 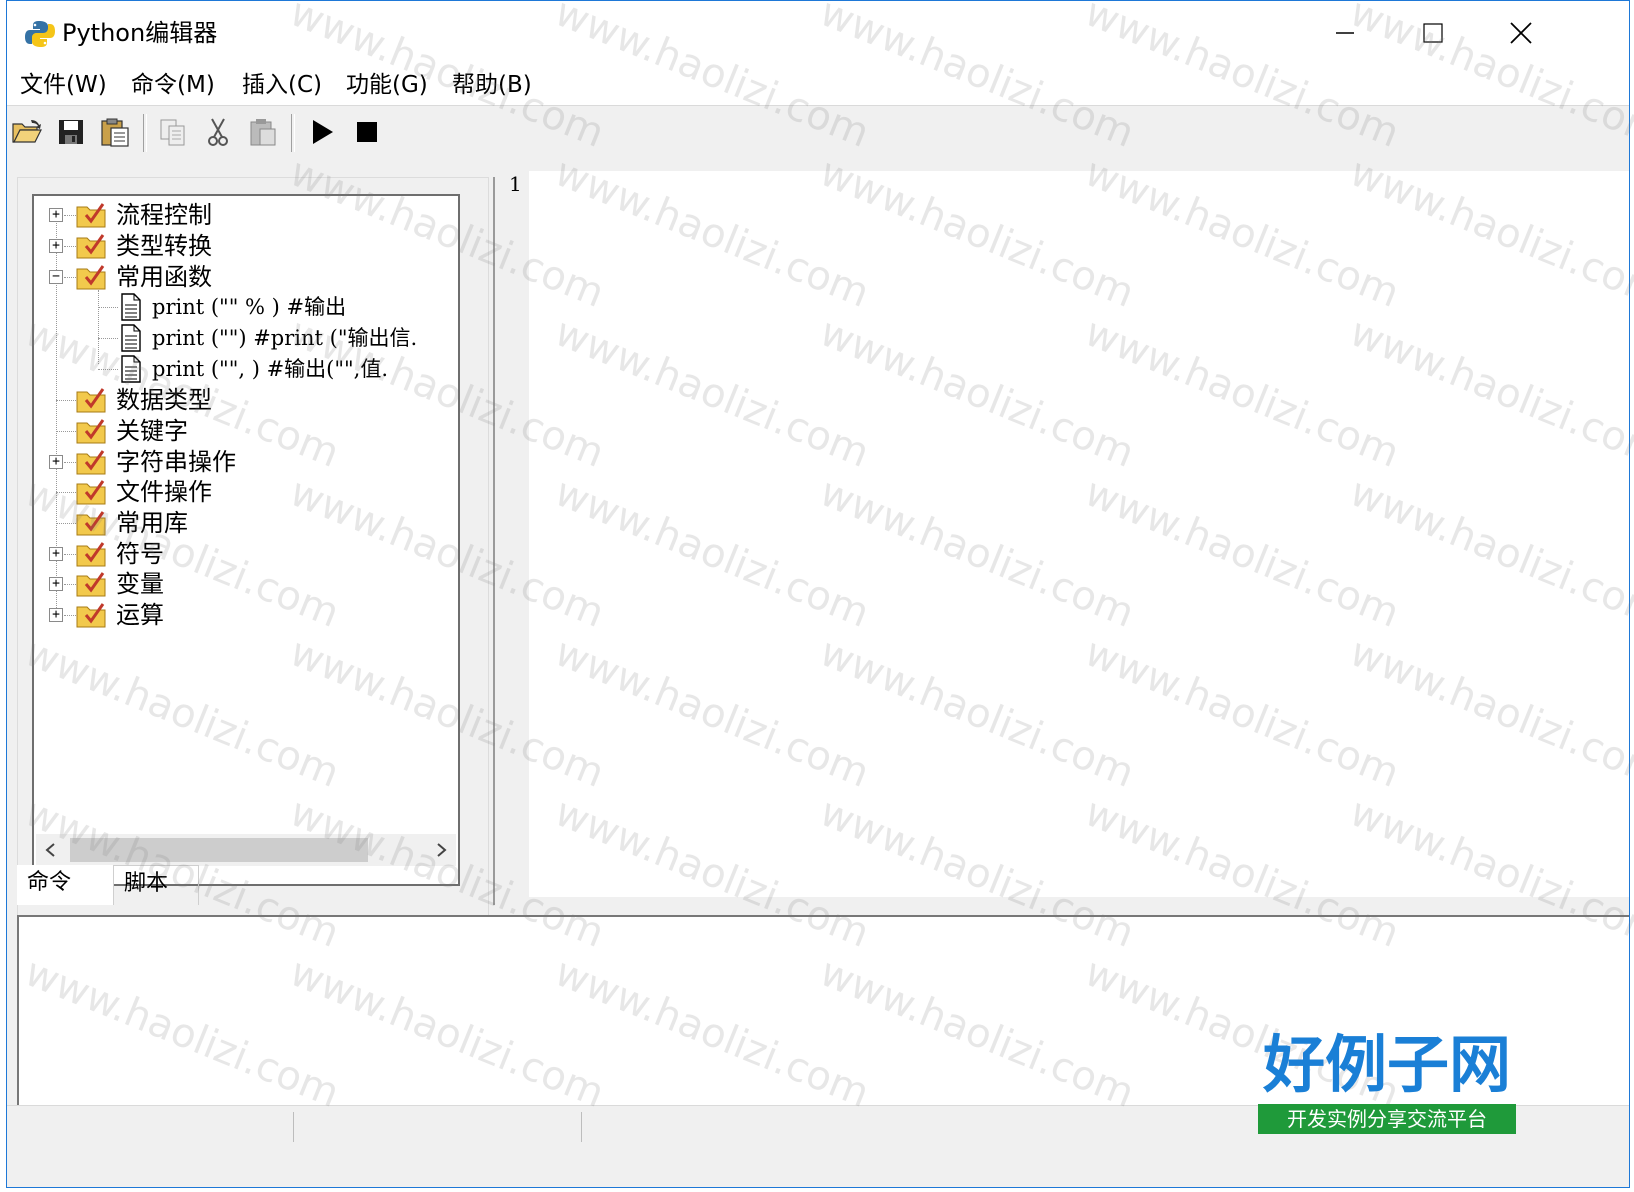 I want to click on close-icon, so click(x=1521, y=33).